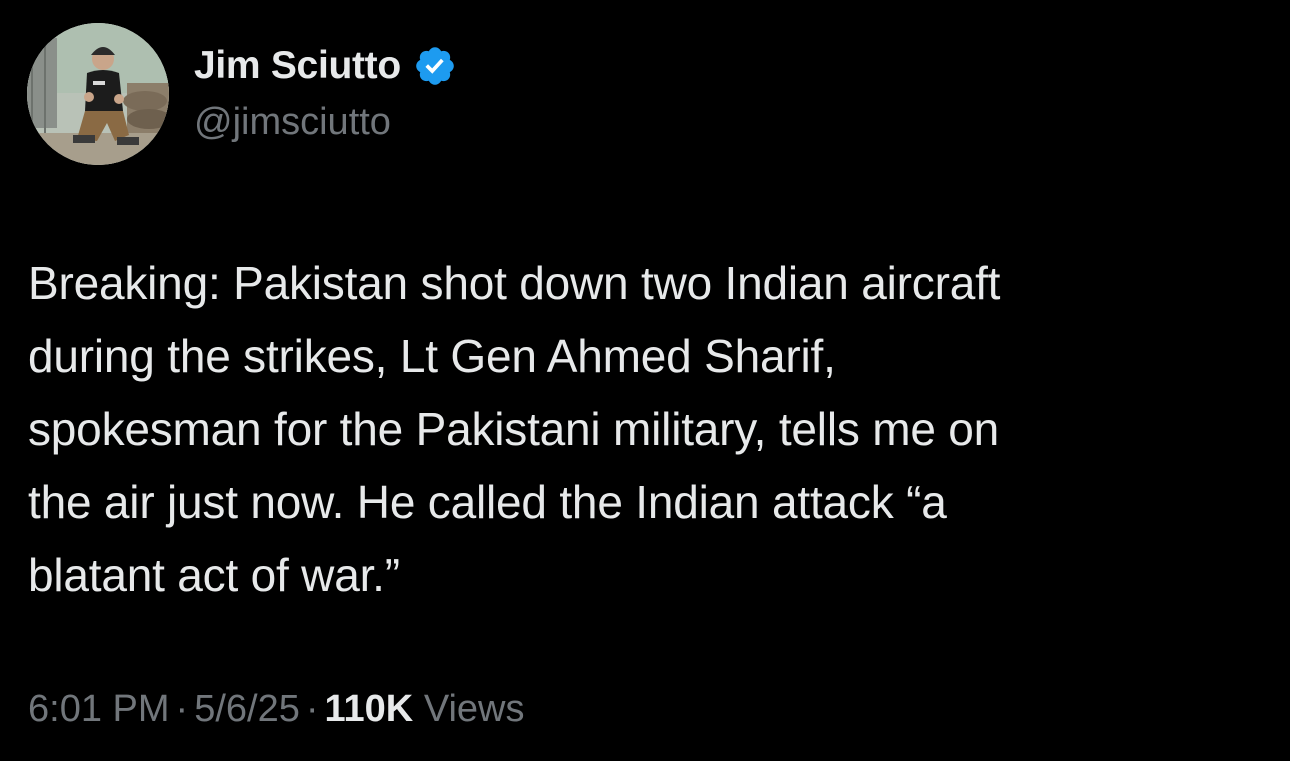 The width and height of the screenshot is (1290, 761). I want to click on views-label: Views, so click(474, 709).